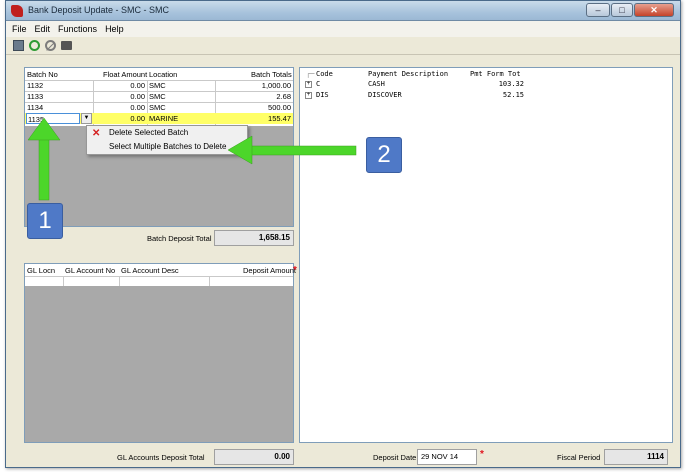  What do you see at coordinates (254, 238) in the screenshot?
I see `batch-deposit-total: 1,658.15` at bounding box center [254, 238].